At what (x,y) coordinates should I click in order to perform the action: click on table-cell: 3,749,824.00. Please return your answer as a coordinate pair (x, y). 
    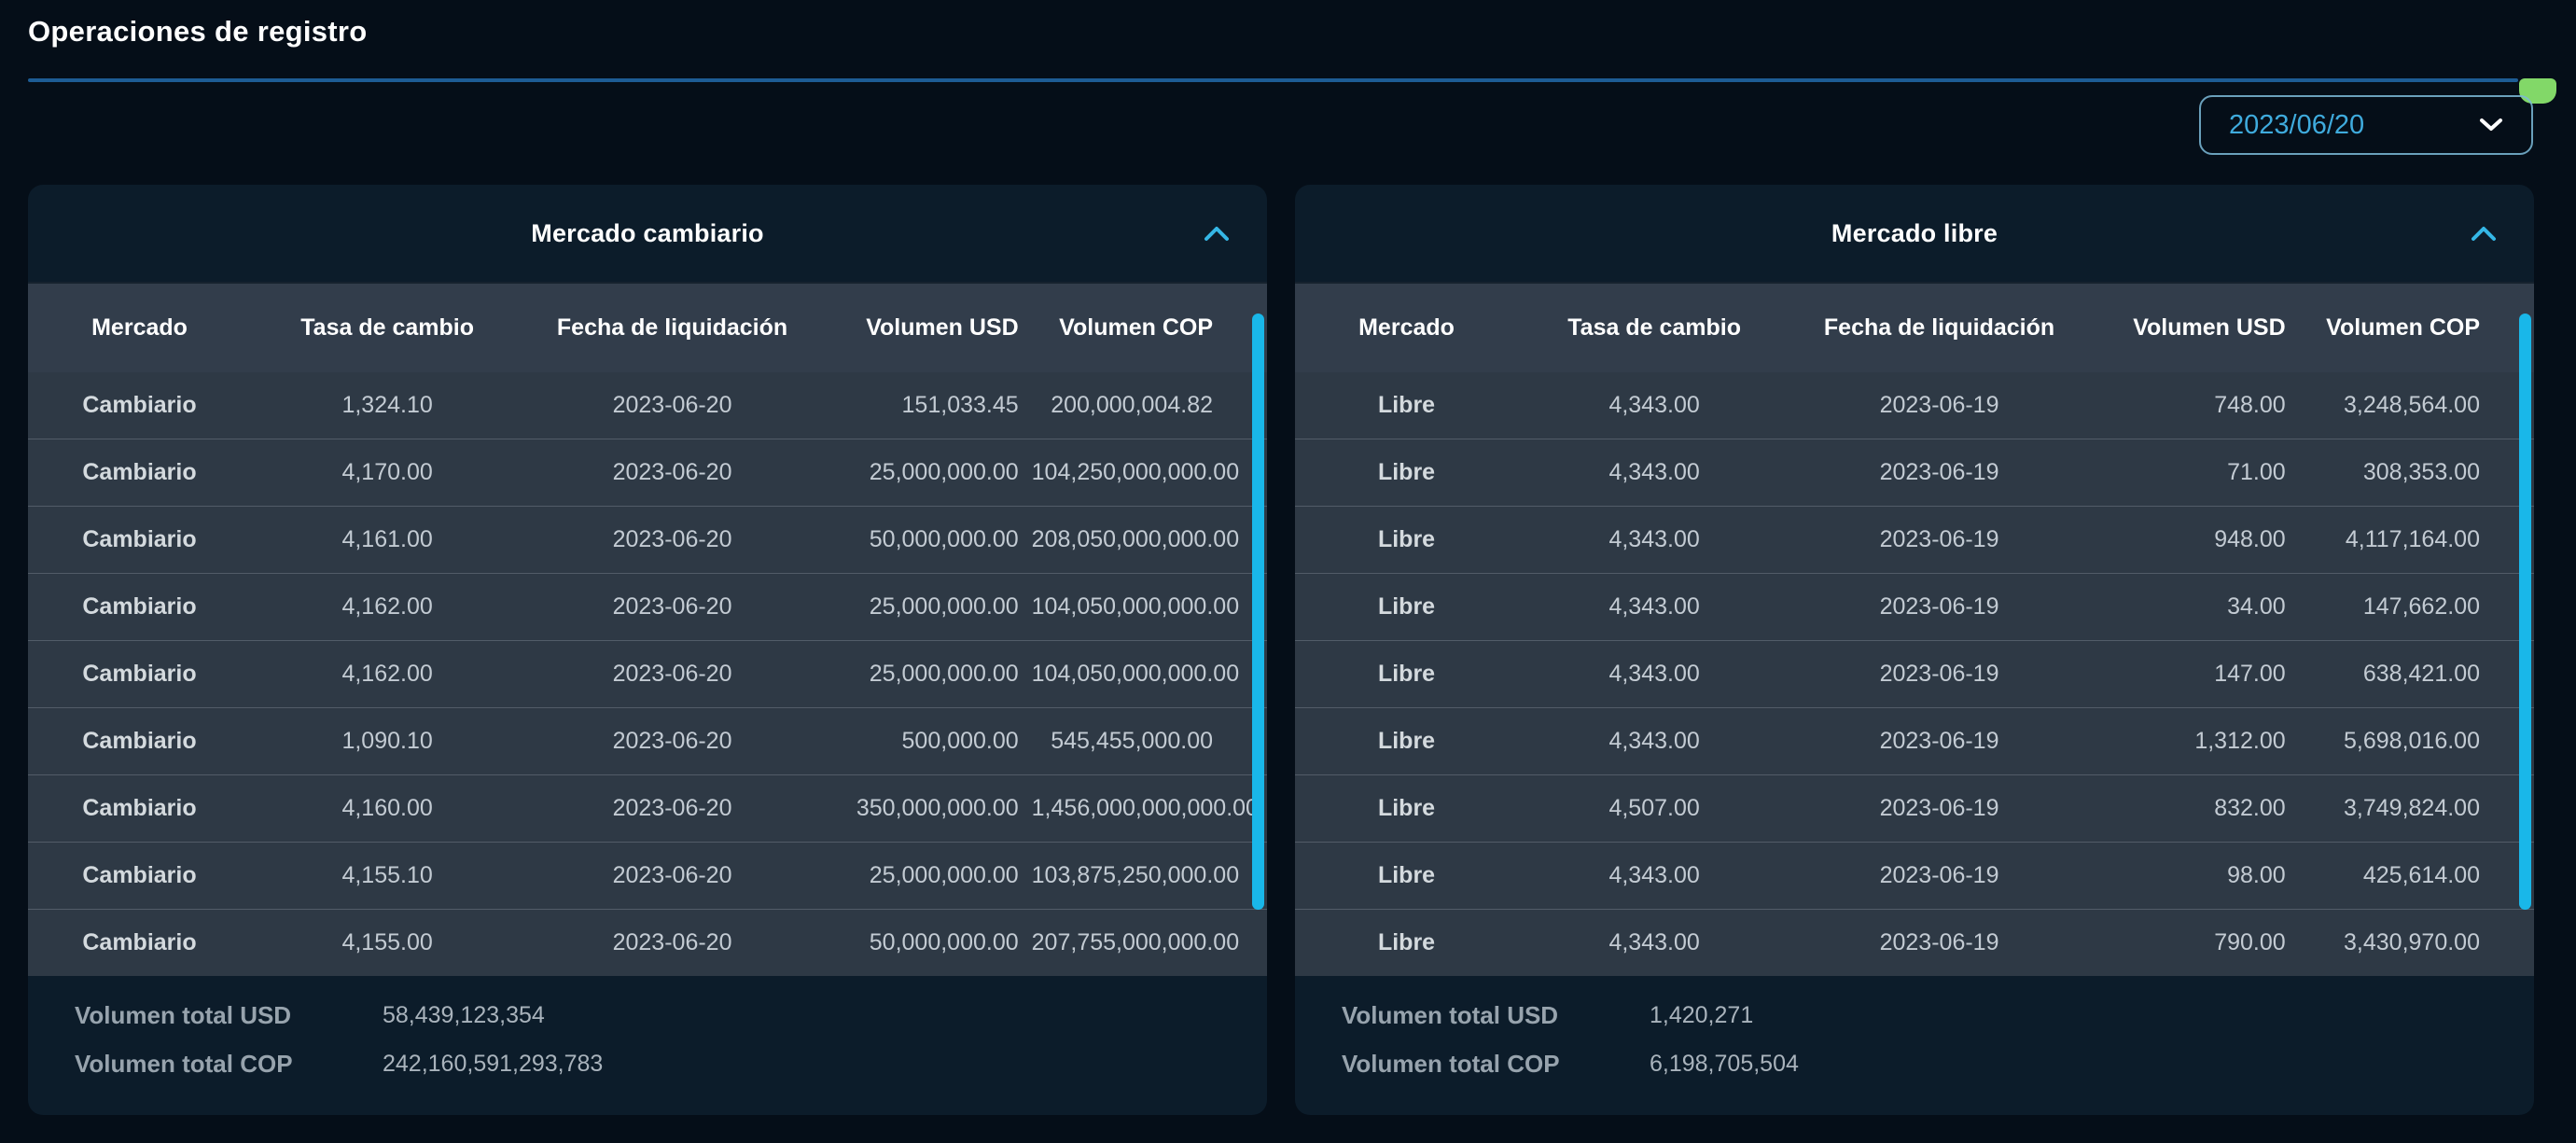
    Looking at the image, I should click on (2416, 808).